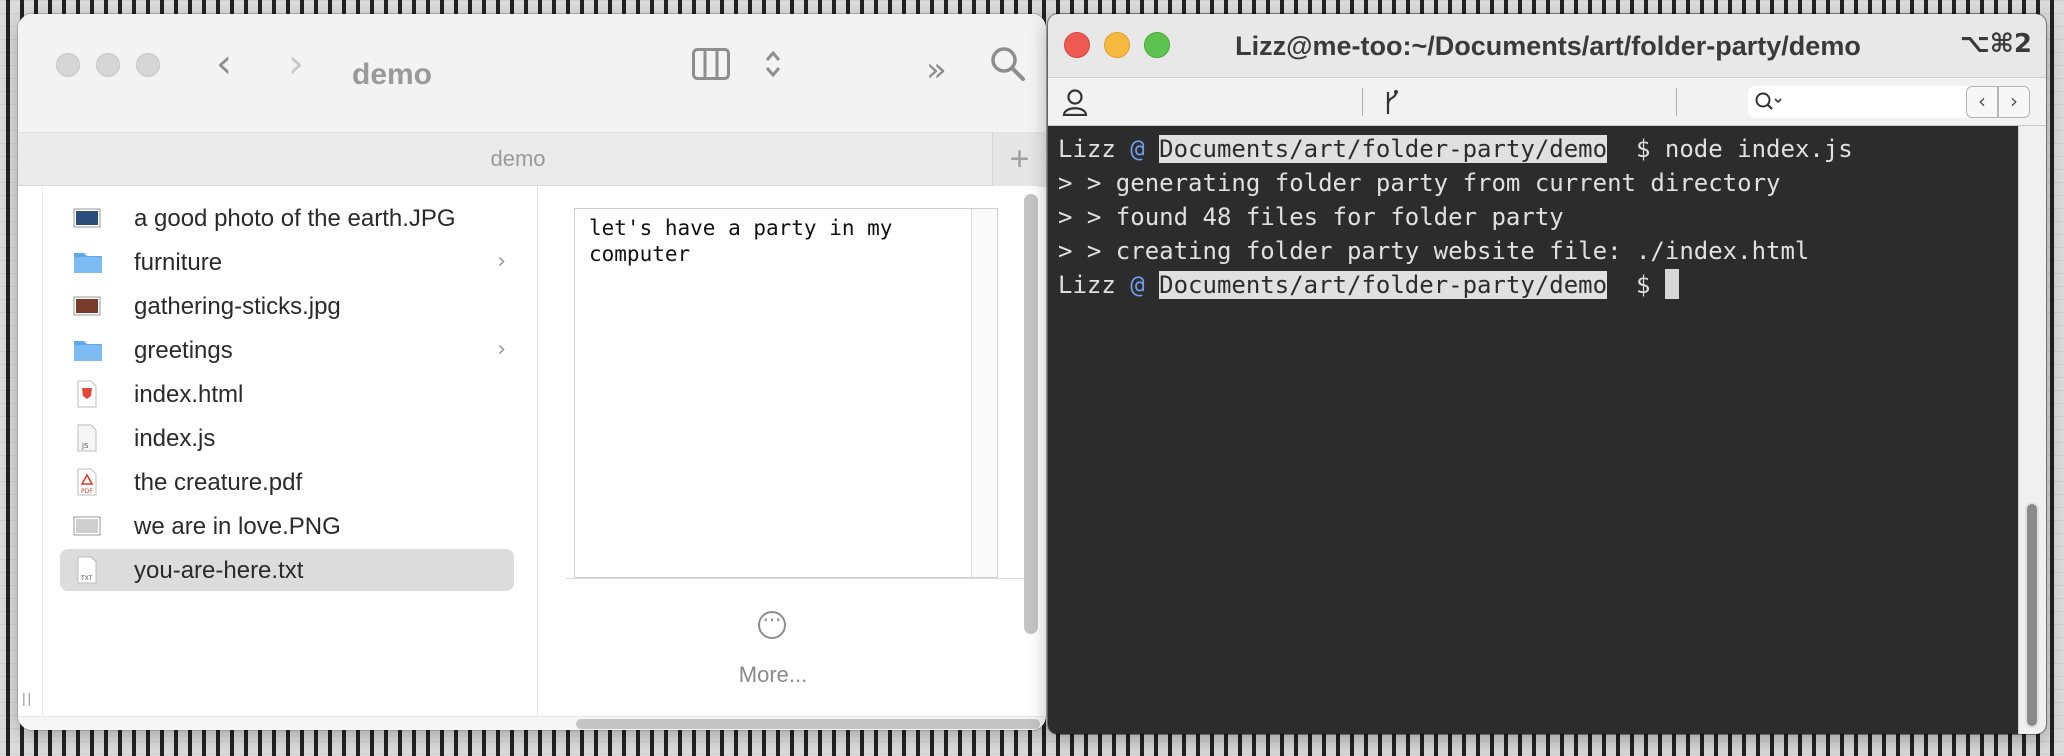  Describe the element at coordinates (287, 394) in the screenshot. I see `file-row: index.html` at that location.